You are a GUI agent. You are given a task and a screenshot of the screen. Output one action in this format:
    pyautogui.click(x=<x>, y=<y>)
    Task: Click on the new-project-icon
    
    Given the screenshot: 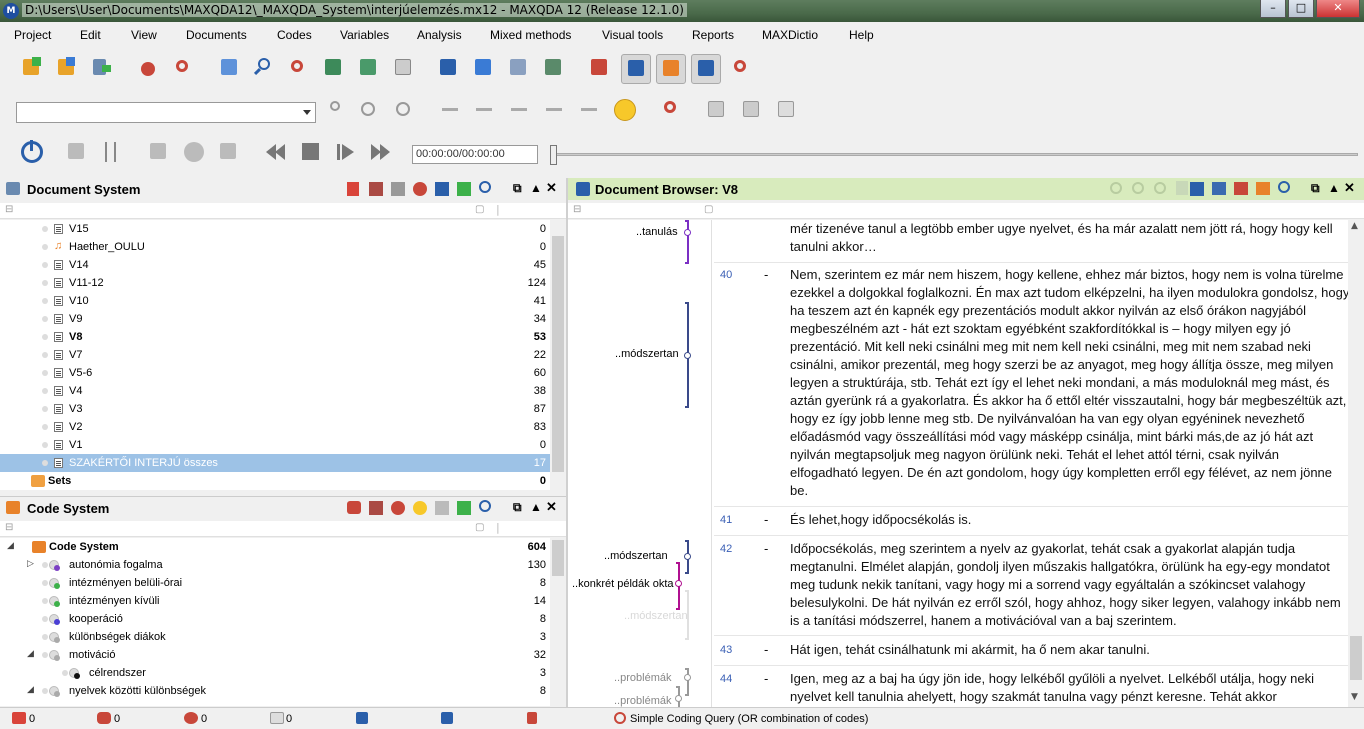 What is the action you would take?
    pyautogui.click(x=32, y=68)
    